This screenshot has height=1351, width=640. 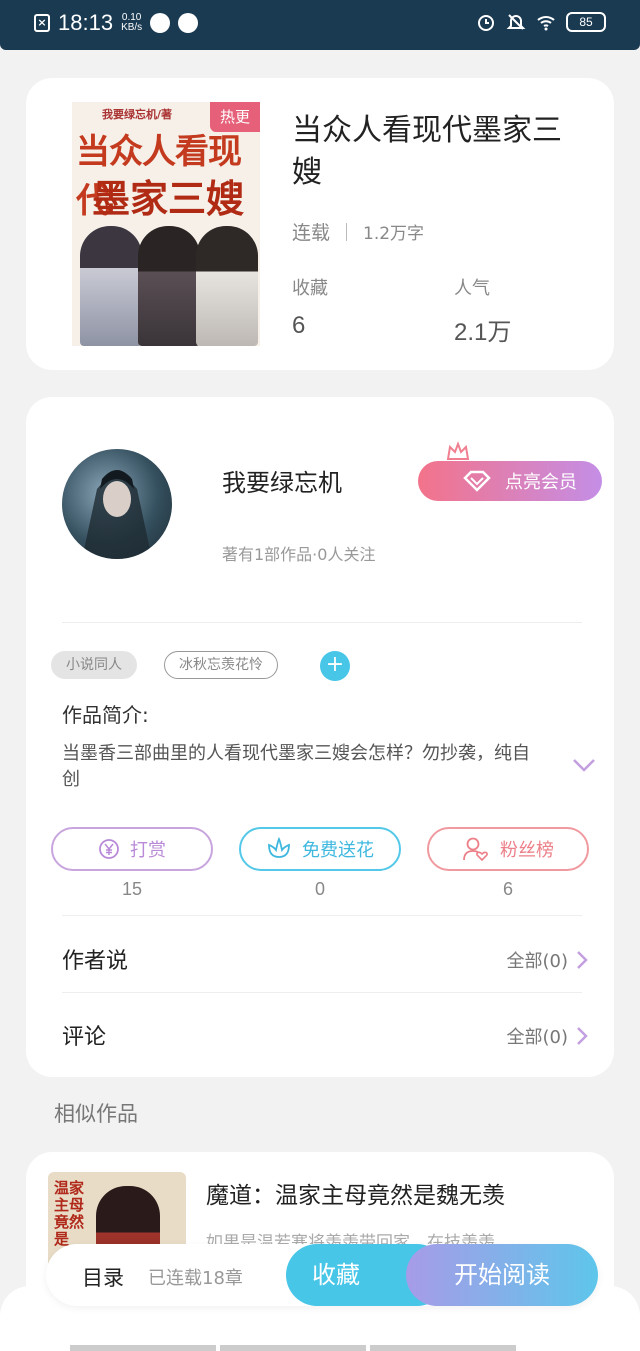 What do you see at coordinates (355, 1196) in the screenshot?
I see `similar-work-title: 魔道：温家主母竟然是魏无羡` at bounding box center [355, 1196].